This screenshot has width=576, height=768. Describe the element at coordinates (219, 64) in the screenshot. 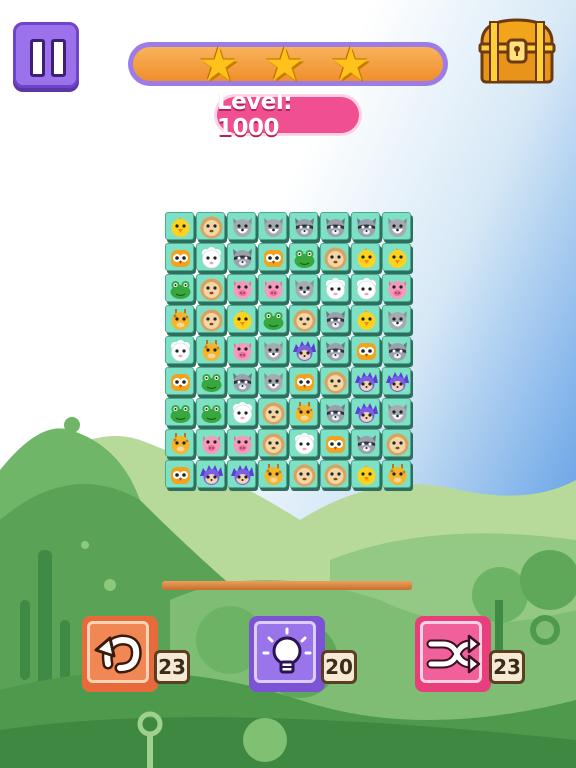

I see `star-icon: ★` at that location.